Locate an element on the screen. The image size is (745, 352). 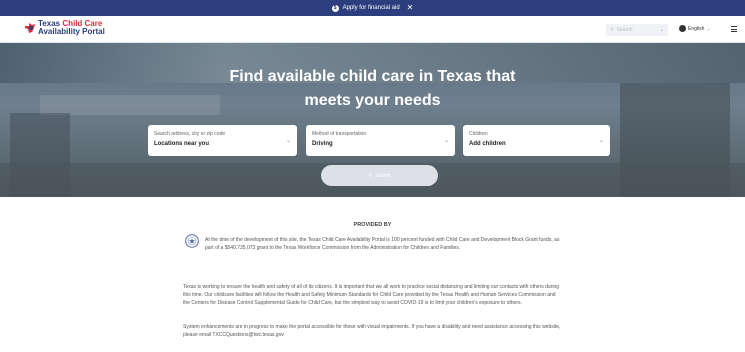
language-label: English is located at coordinates (696, 28).